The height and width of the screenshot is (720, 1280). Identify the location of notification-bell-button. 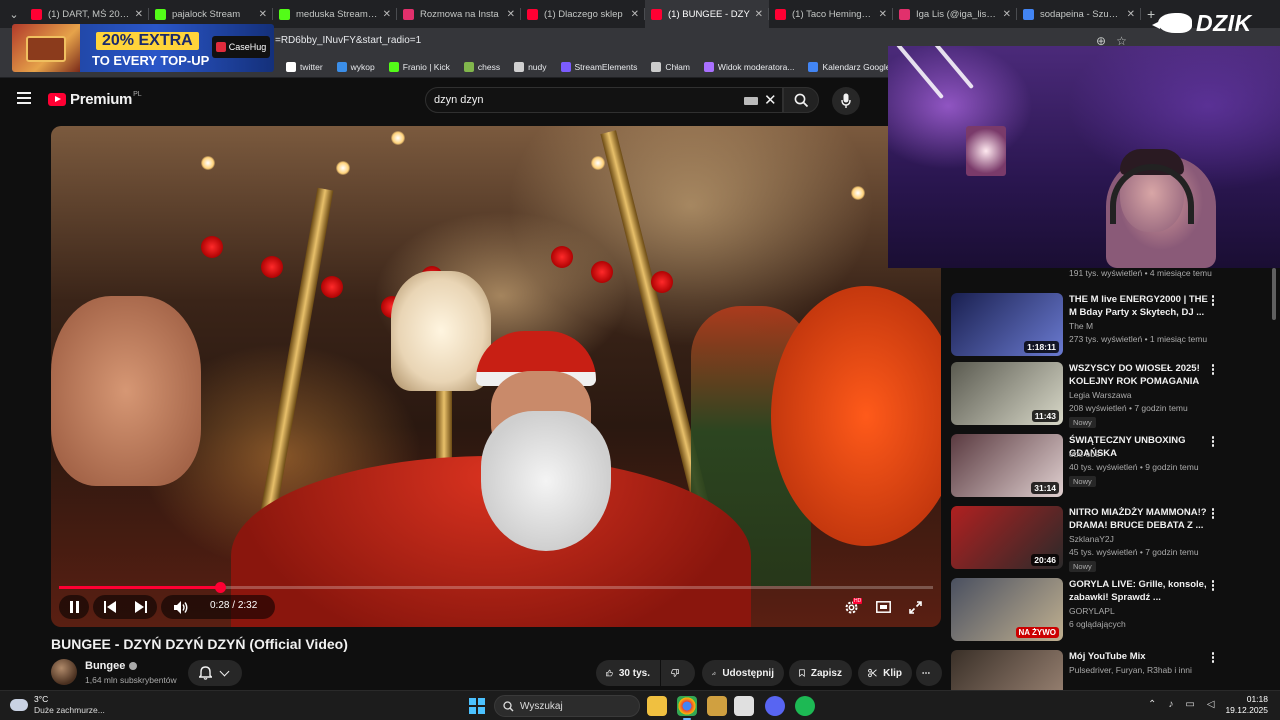
(215, 673).